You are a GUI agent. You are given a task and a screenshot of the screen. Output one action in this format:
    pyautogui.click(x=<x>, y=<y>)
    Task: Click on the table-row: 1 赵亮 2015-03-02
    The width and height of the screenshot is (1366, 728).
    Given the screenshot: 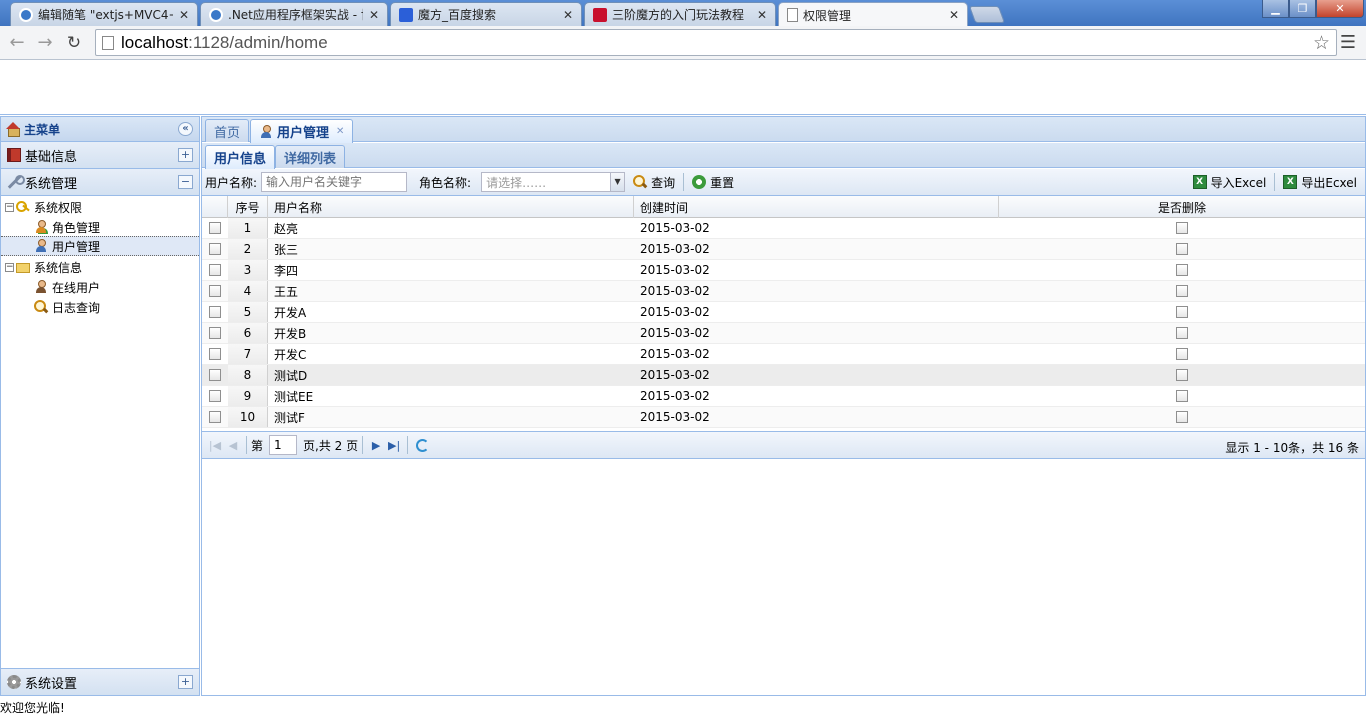 What is the action you would take?
    pyautogui.click(x=783, y=228)
    